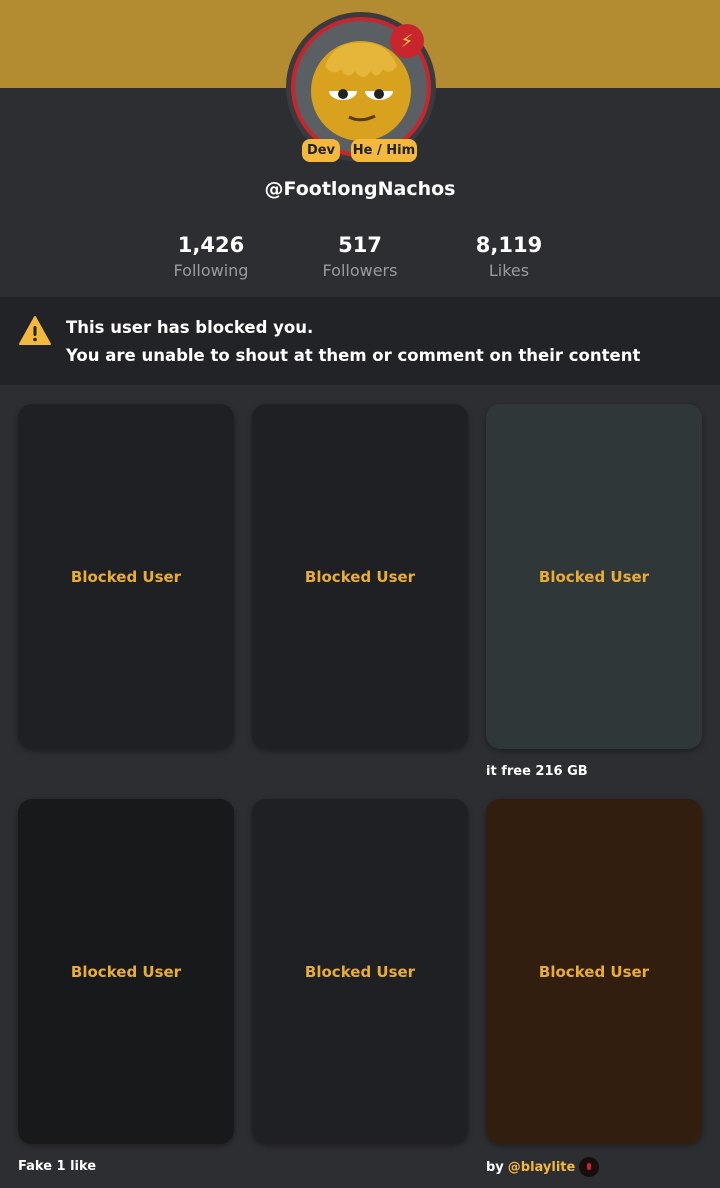 Image resolution: width=720 pixels, height=1188 pixels. I want to click on caption-prefix: by, so click(495, 1167).